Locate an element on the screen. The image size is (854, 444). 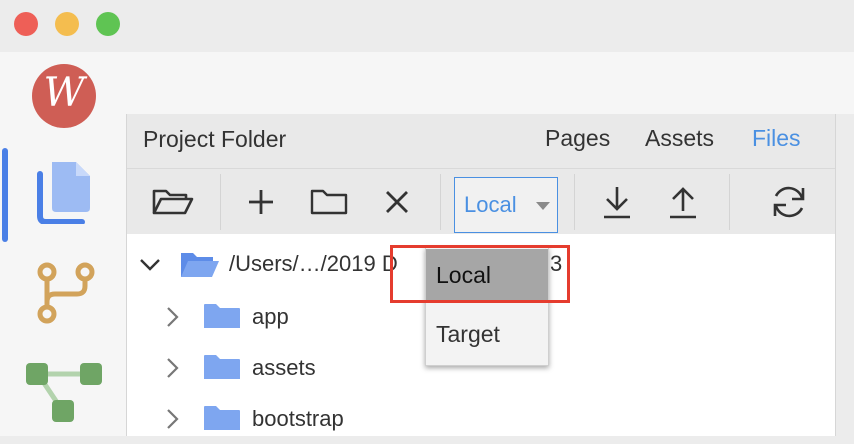
dropdown-option-label: Target is located at coordinates (468, 334).